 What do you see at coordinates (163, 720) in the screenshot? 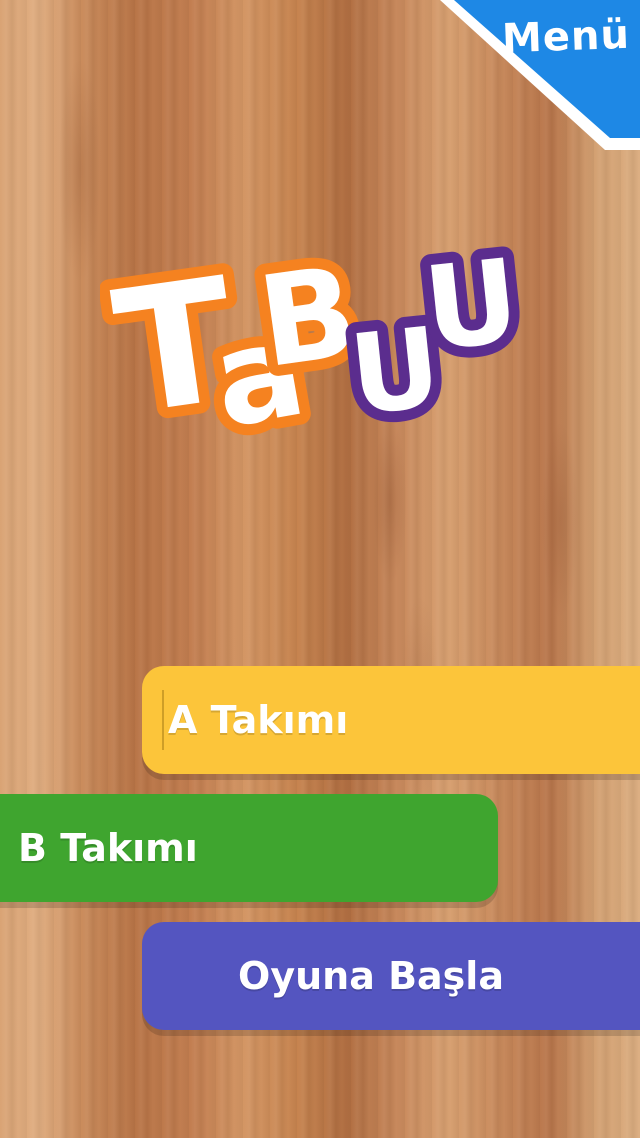
I see `text-cursor` at bounding box center [163, 720].